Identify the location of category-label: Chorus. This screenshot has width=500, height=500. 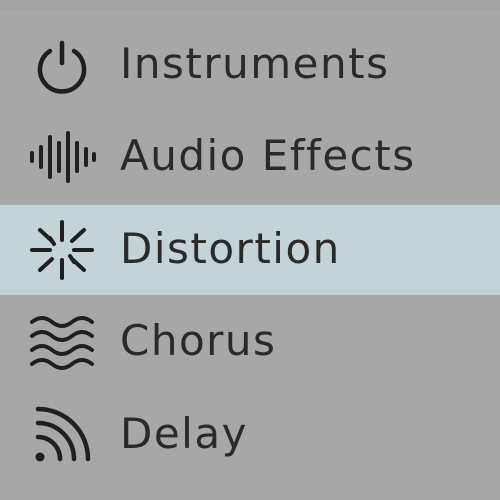
(198, 341).